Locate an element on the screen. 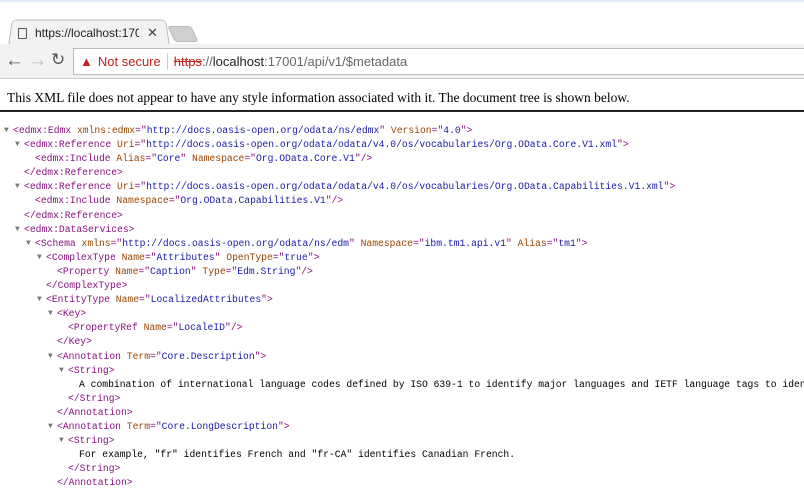 Image resolution: width=804 pixels, height=493 pixels. attribute-value: Core is located at coordinates (169, 159).